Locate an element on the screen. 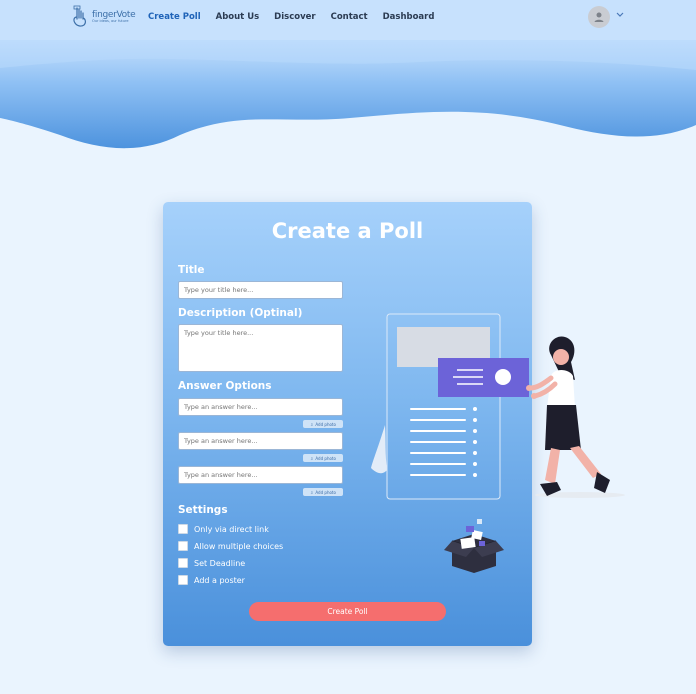 This screenshot has height=694, width=696. ballot-box-illustration is located at coordinates (474, 546).